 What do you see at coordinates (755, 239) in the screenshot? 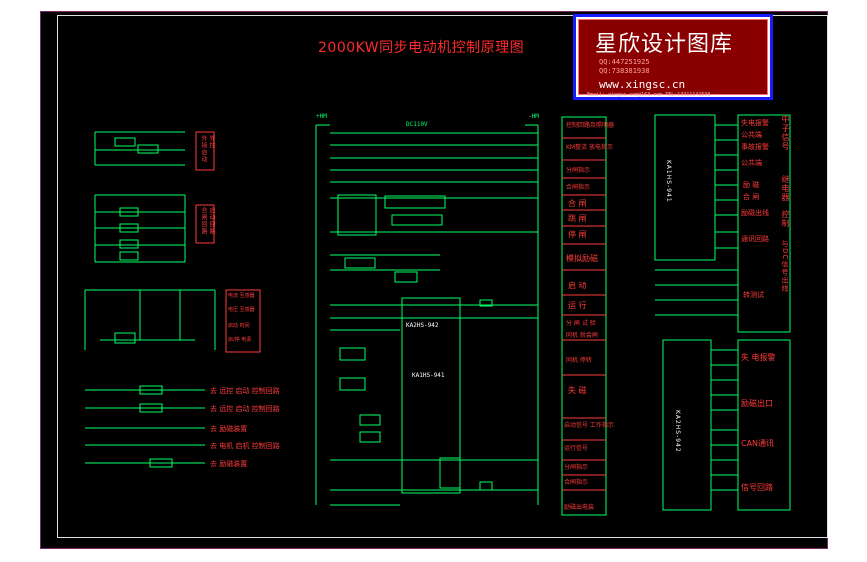
I see `right-top-7: 通讯回路` at bounding box center [755, 239].